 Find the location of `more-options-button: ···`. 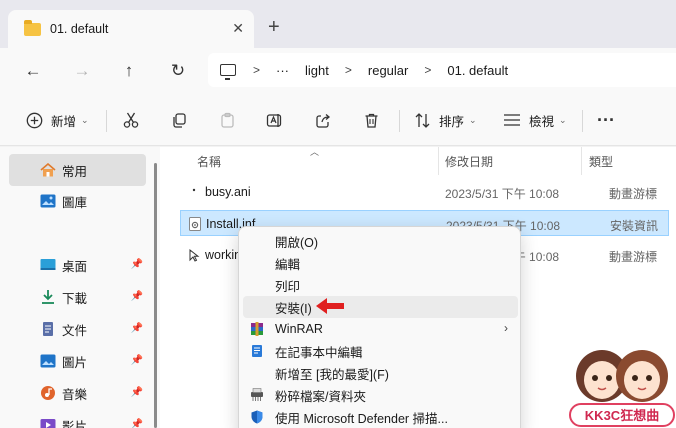

more-options-button: ··· is located at coordinates (606, 120).